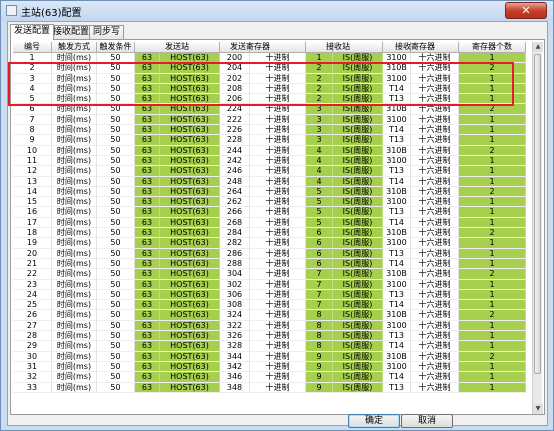 Image resolution: width=554 pixels, height=431 pixels. I want to click on cell-send-register: 202, so click(235, 78).